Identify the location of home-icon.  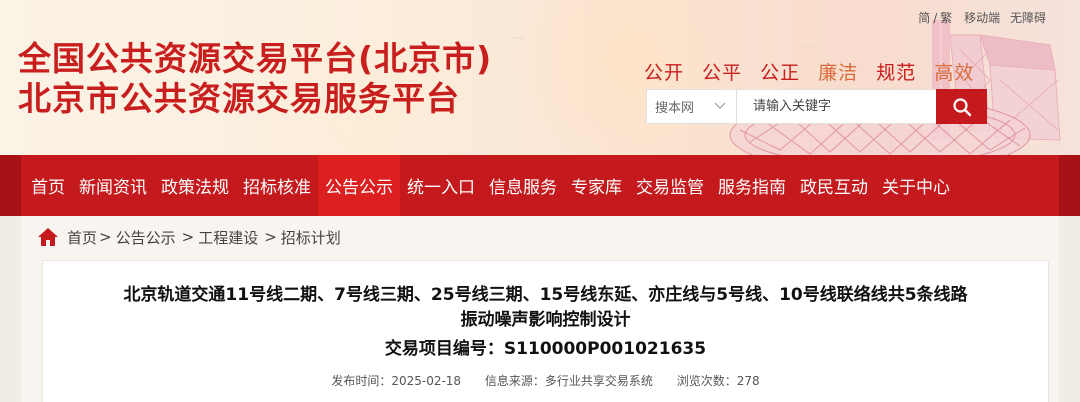
(48, 237).